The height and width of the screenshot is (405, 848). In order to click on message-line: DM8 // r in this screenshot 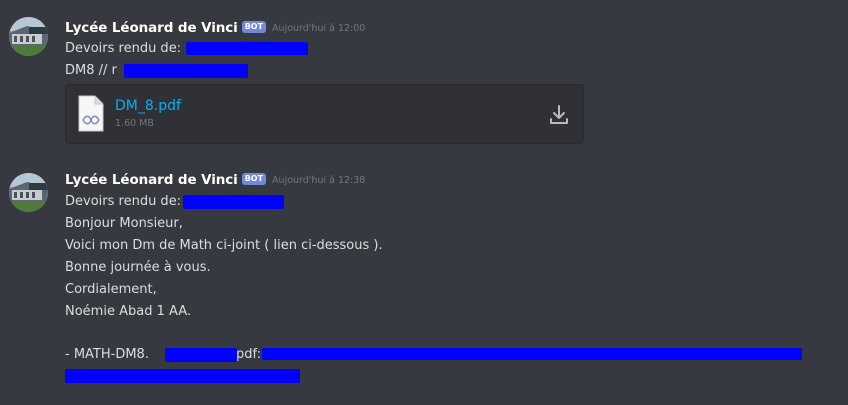, I will do `click(91, 70)`.